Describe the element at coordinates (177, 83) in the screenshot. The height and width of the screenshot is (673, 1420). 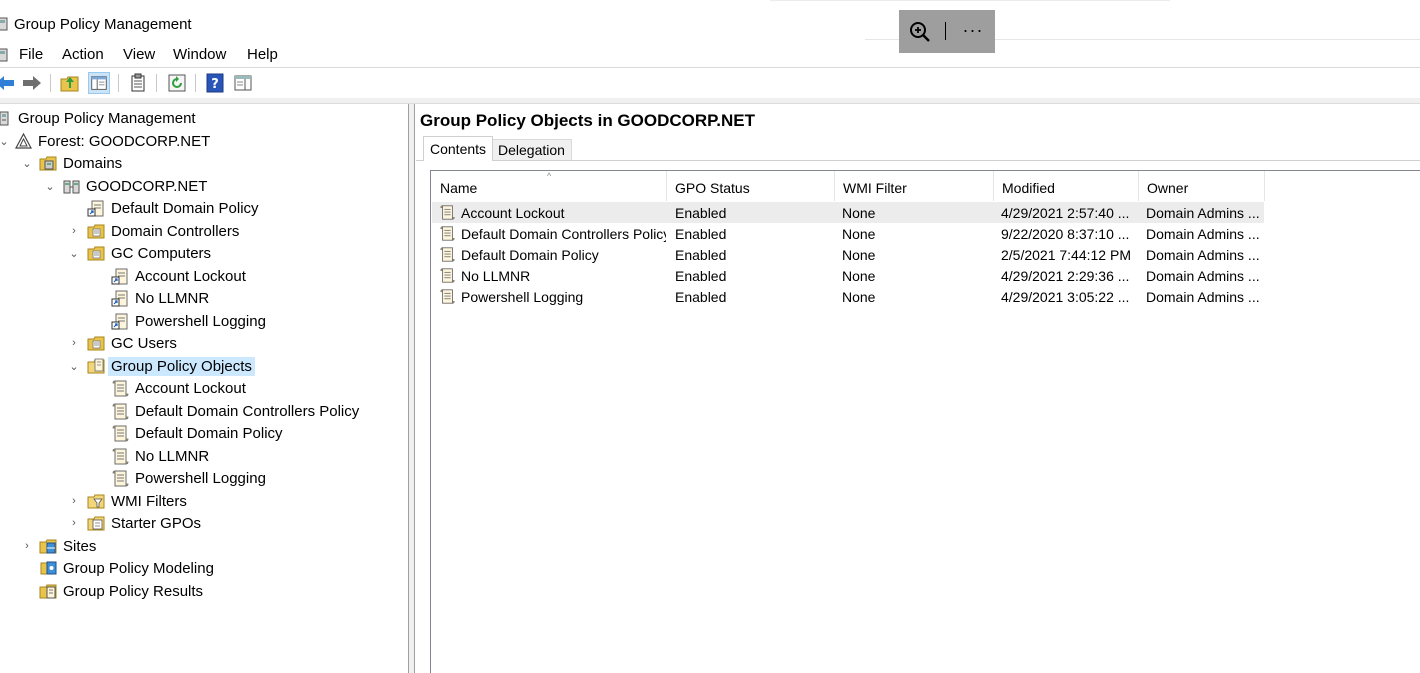
I see `refresh-icon` at that location.